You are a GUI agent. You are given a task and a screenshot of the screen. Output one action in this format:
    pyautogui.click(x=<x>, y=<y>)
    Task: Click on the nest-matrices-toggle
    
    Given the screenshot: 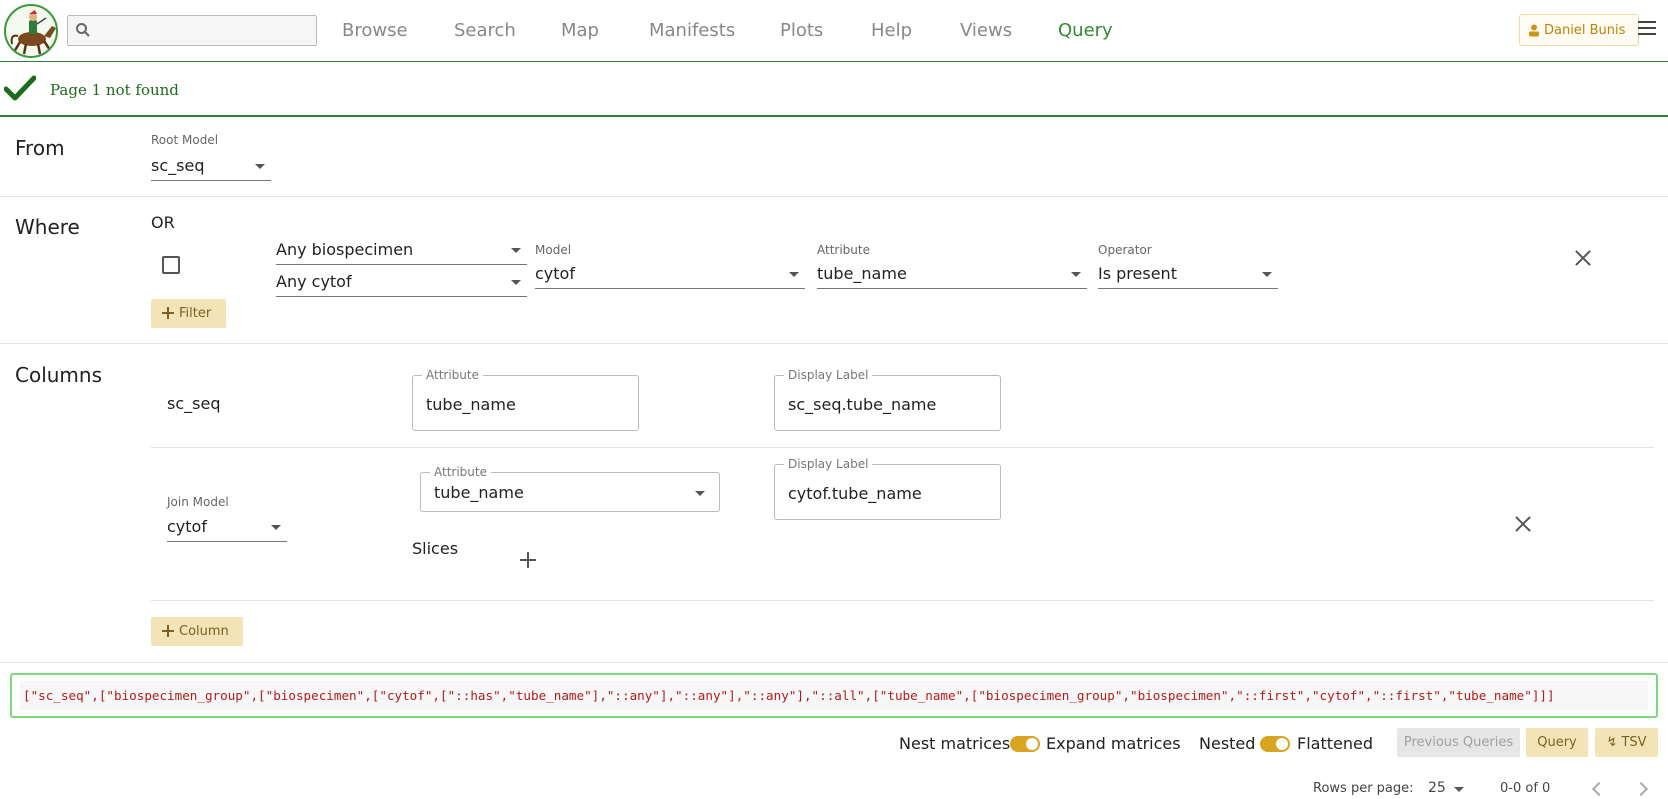 What is the action you would take?
    pyautogui.click(x=1025, y=744)
    